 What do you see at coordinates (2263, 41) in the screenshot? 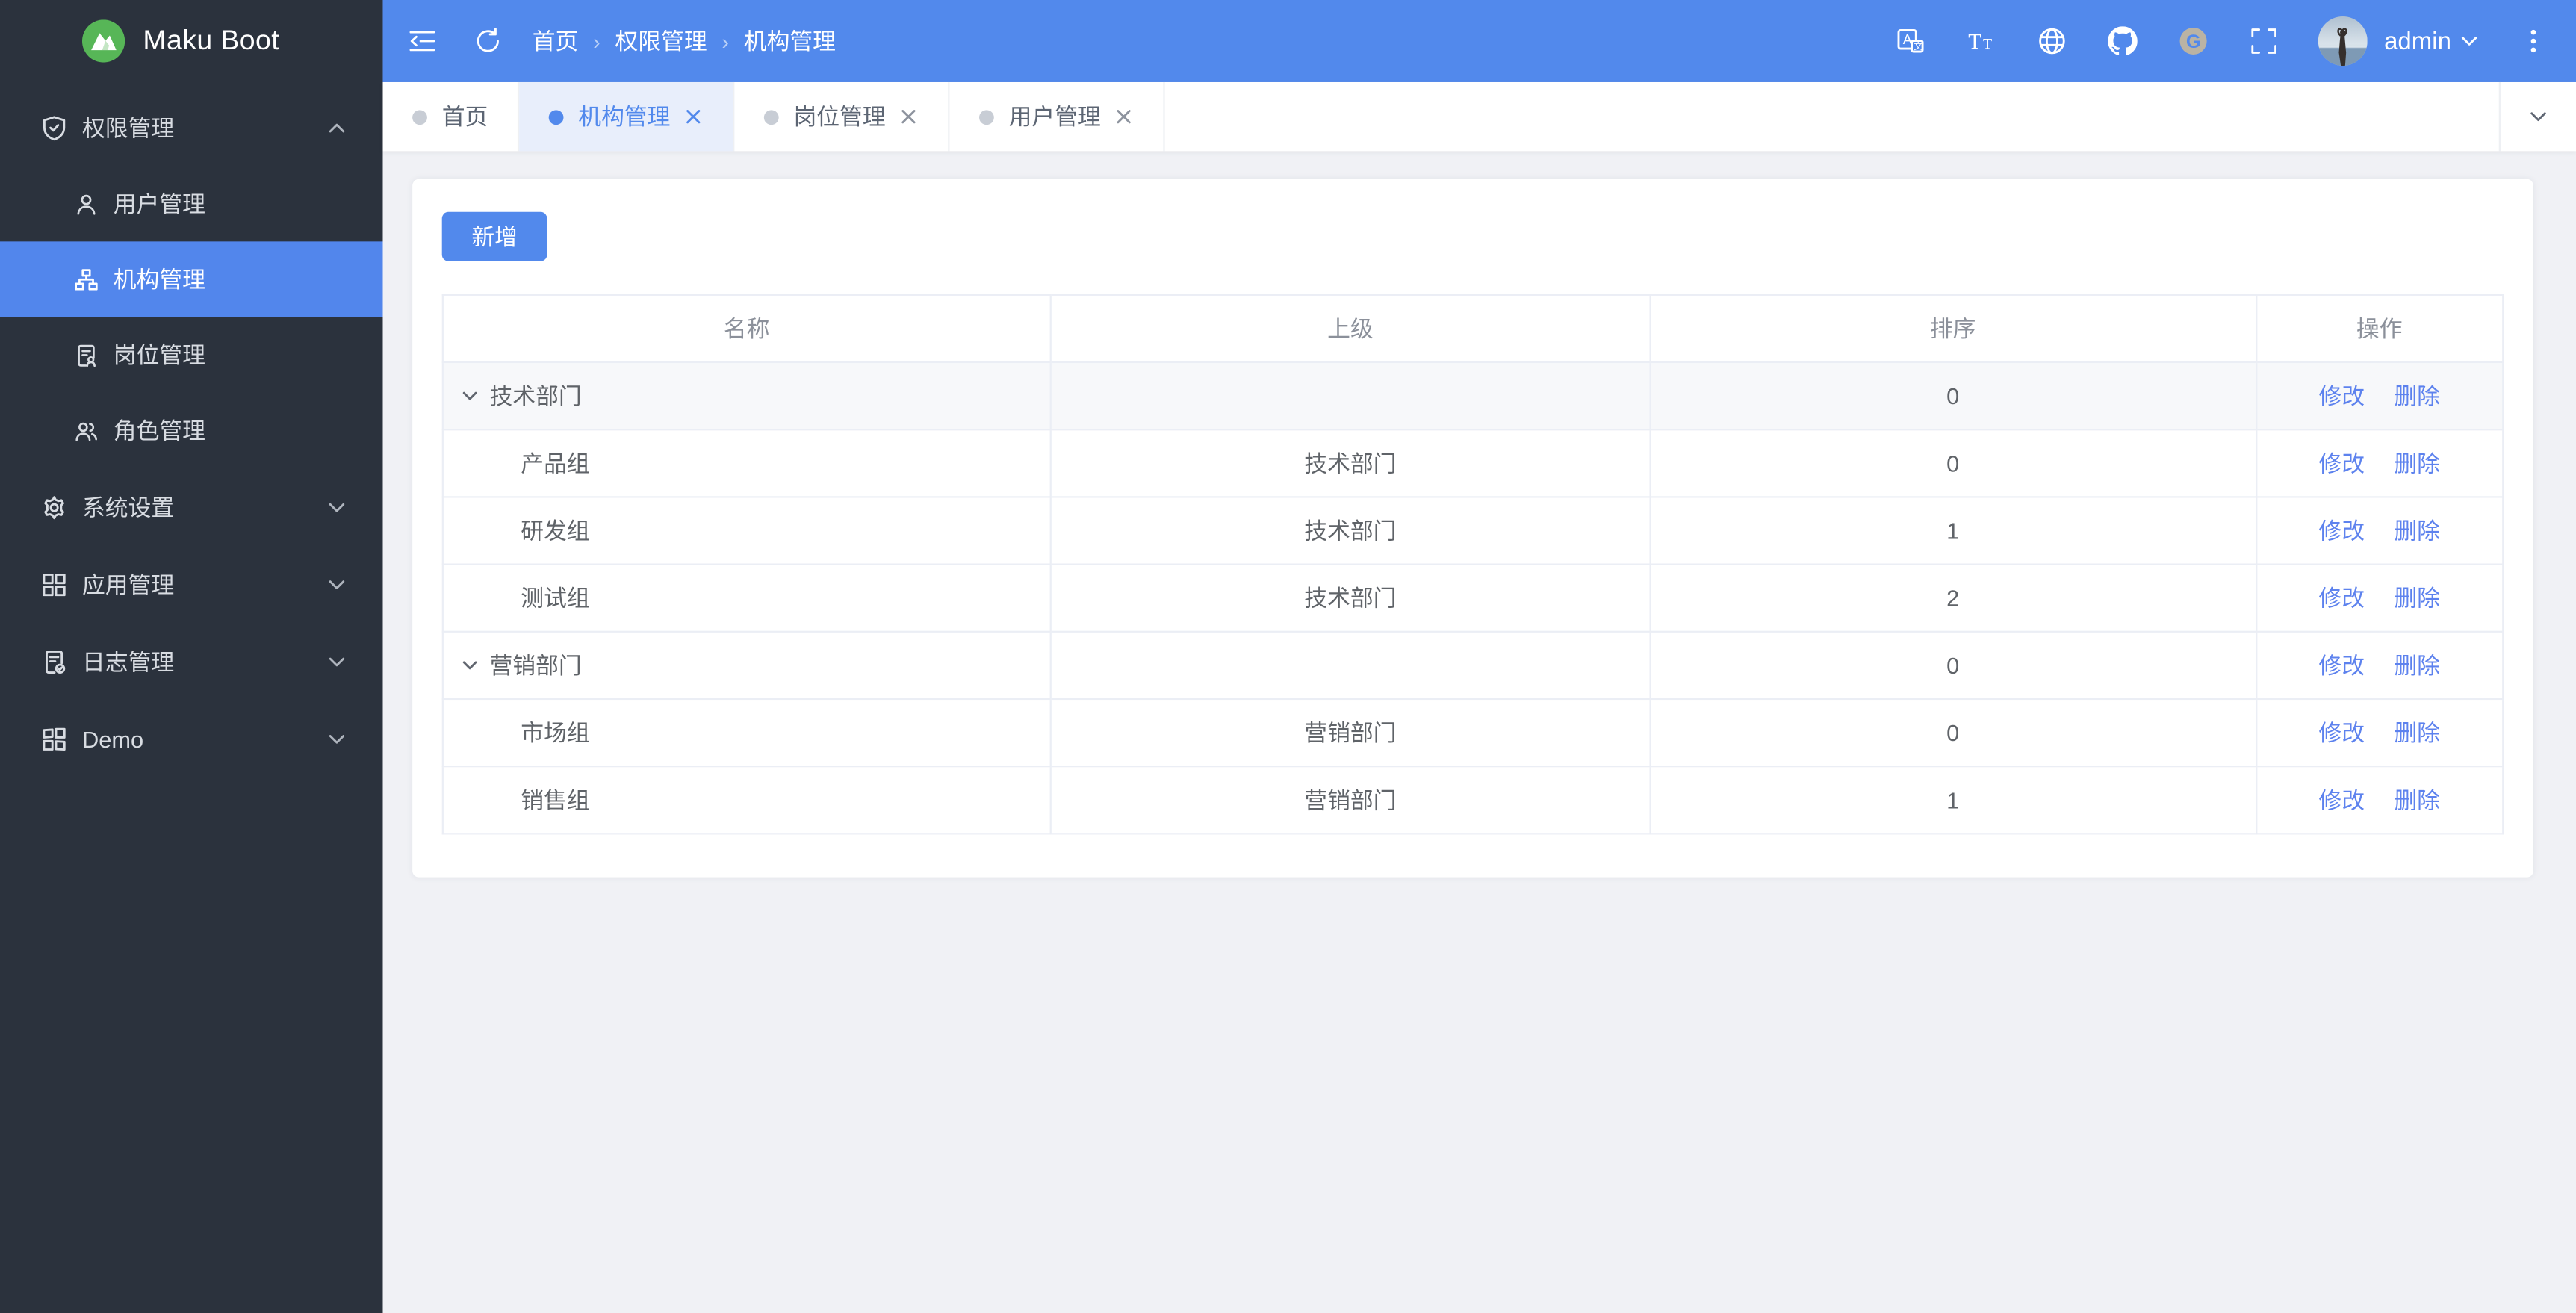
I see `fullscreen-icon` at bounding box center [2263, 41].